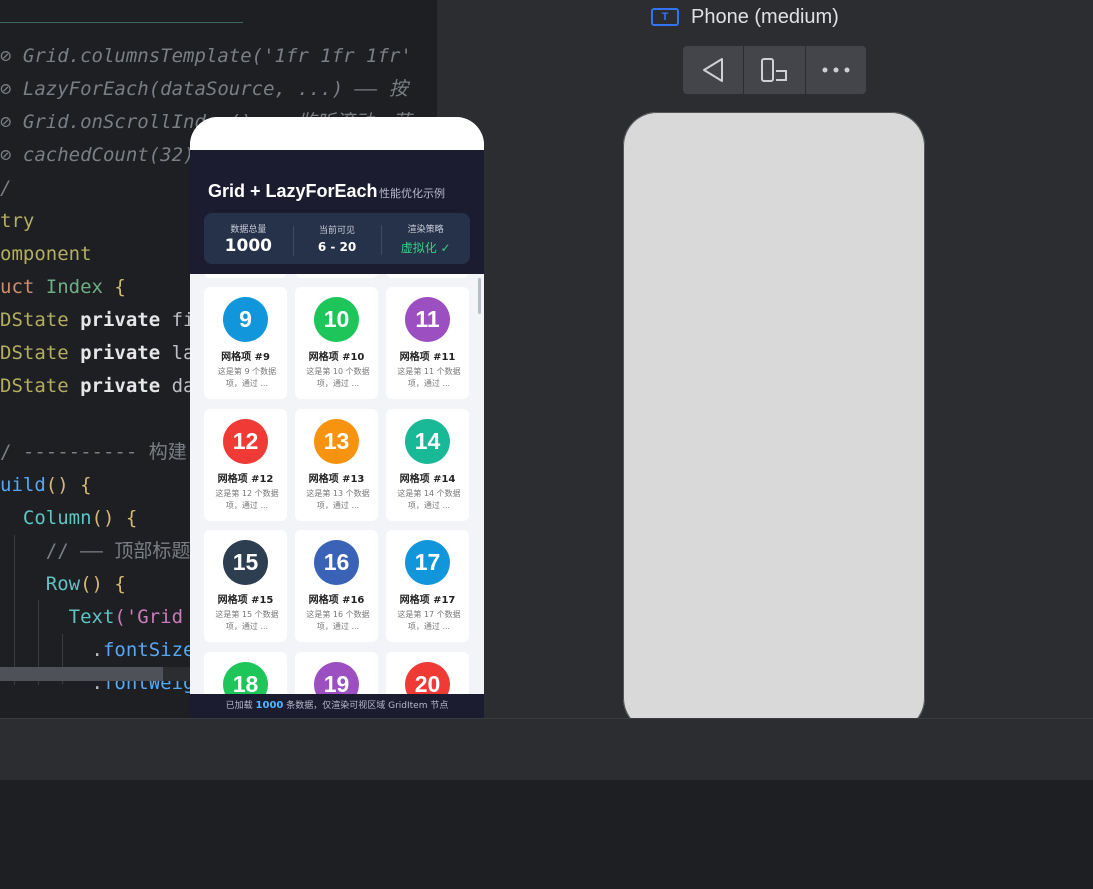 This screenshot has width=1093, height=889. I want to click on editor-horizontal-scrollbar-thumb, so click(81, 674).